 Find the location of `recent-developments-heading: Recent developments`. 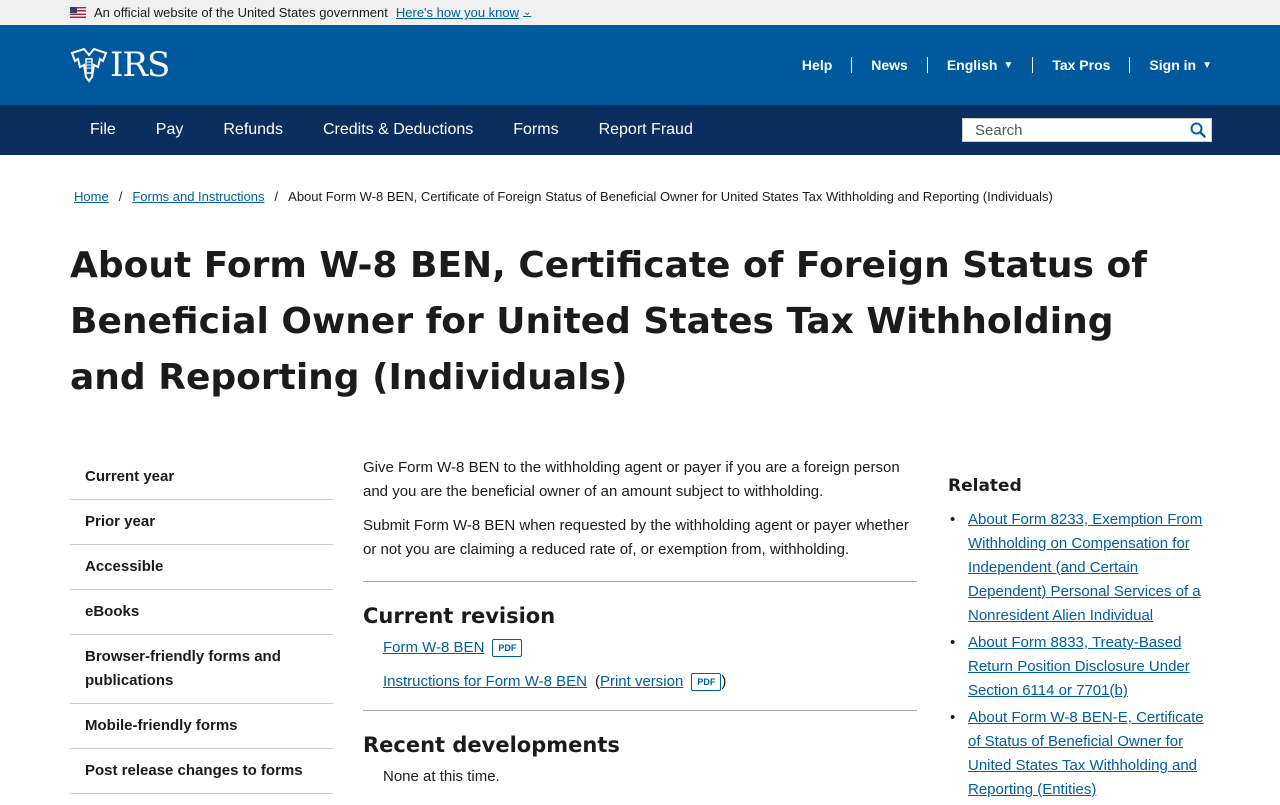

recent-developments-heading: Recent developments is located at coordinates (491, 745).